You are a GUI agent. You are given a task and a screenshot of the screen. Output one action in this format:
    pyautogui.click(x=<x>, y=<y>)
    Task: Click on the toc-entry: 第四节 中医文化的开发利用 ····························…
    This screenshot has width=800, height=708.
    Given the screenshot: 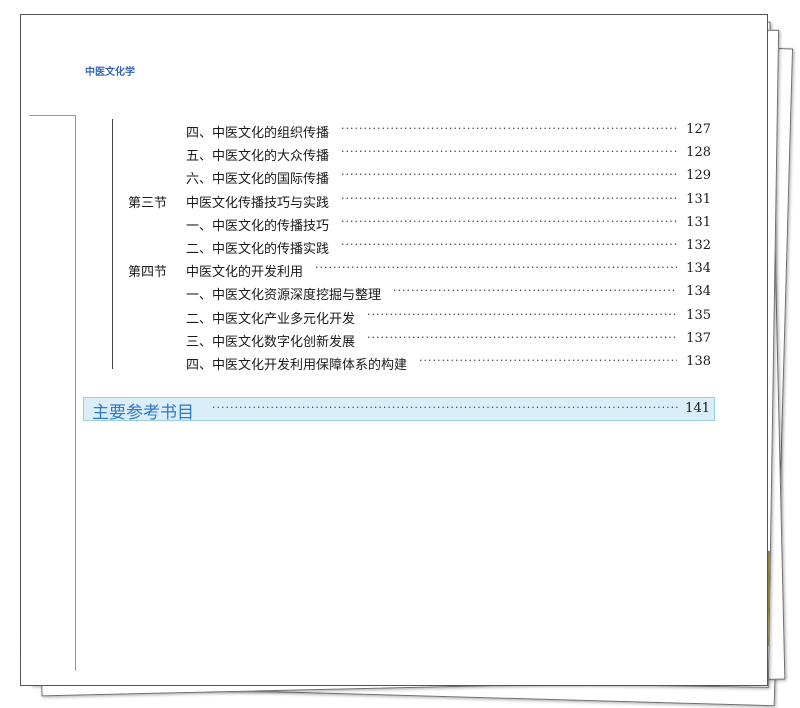 What is the action you would take?
    pyautogui.click(x=394, y=268)
    